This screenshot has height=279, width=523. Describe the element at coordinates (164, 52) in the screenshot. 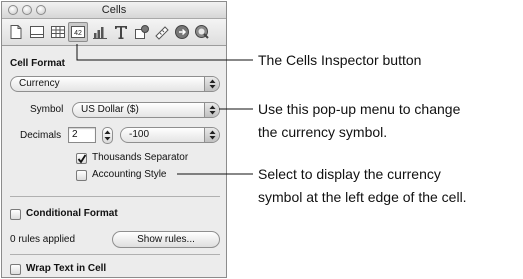

I see `cells-button-leader-line` at that location.